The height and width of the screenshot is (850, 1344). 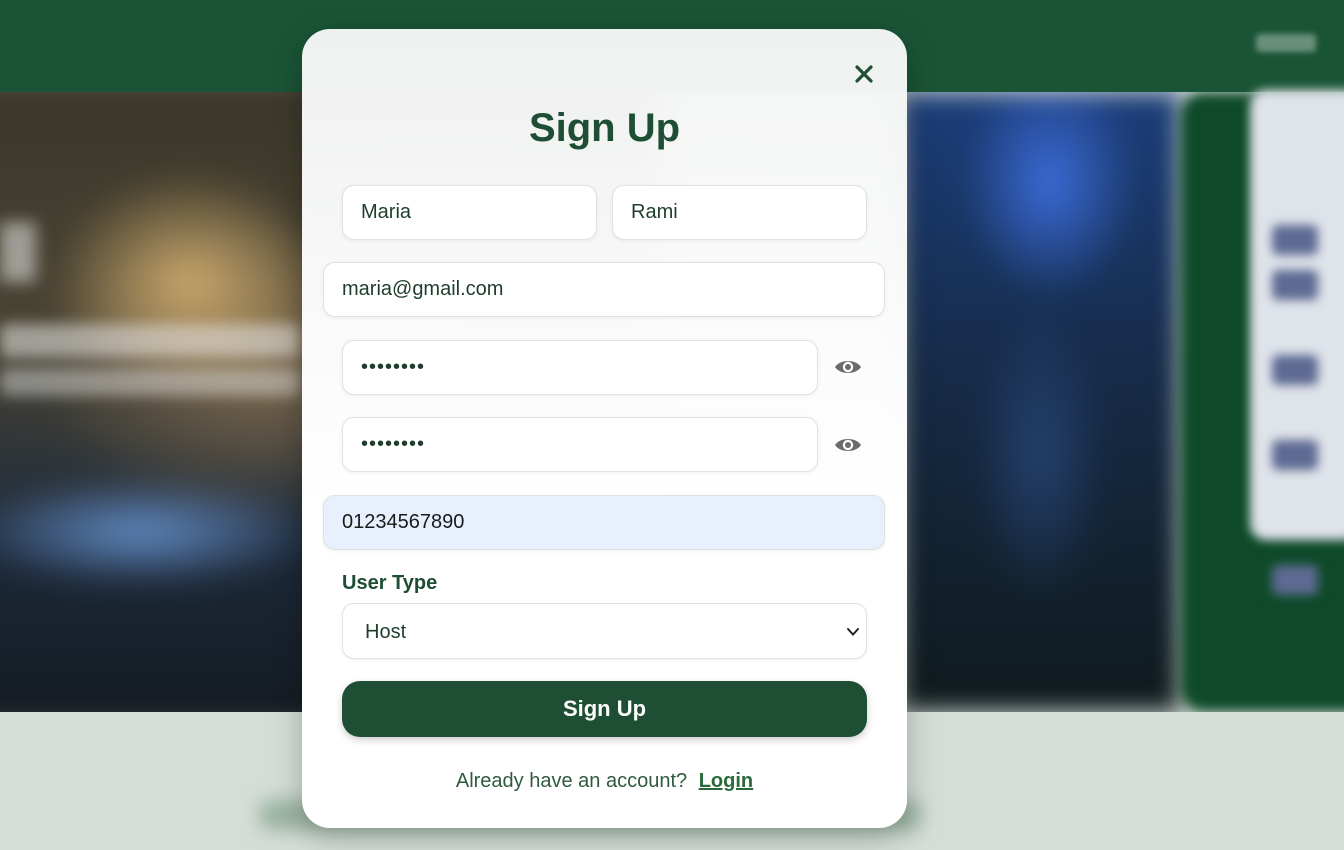 What do you see at coordinates (739, 212) in the screenshot?
I see `last-name-input` at bounding box center [739, 212].